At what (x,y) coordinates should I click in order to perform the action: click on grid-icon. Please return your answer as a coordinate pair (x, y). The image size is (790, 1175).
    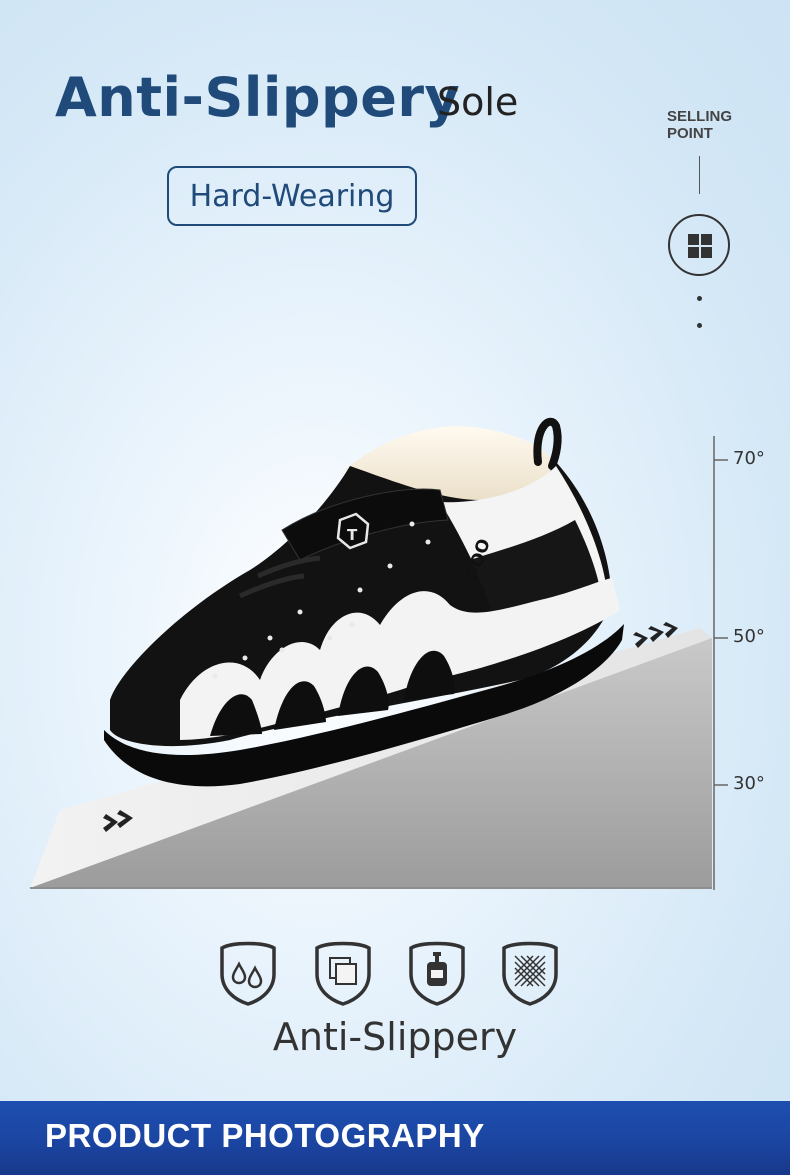
    Looking at the image, I should click on (700, 246).